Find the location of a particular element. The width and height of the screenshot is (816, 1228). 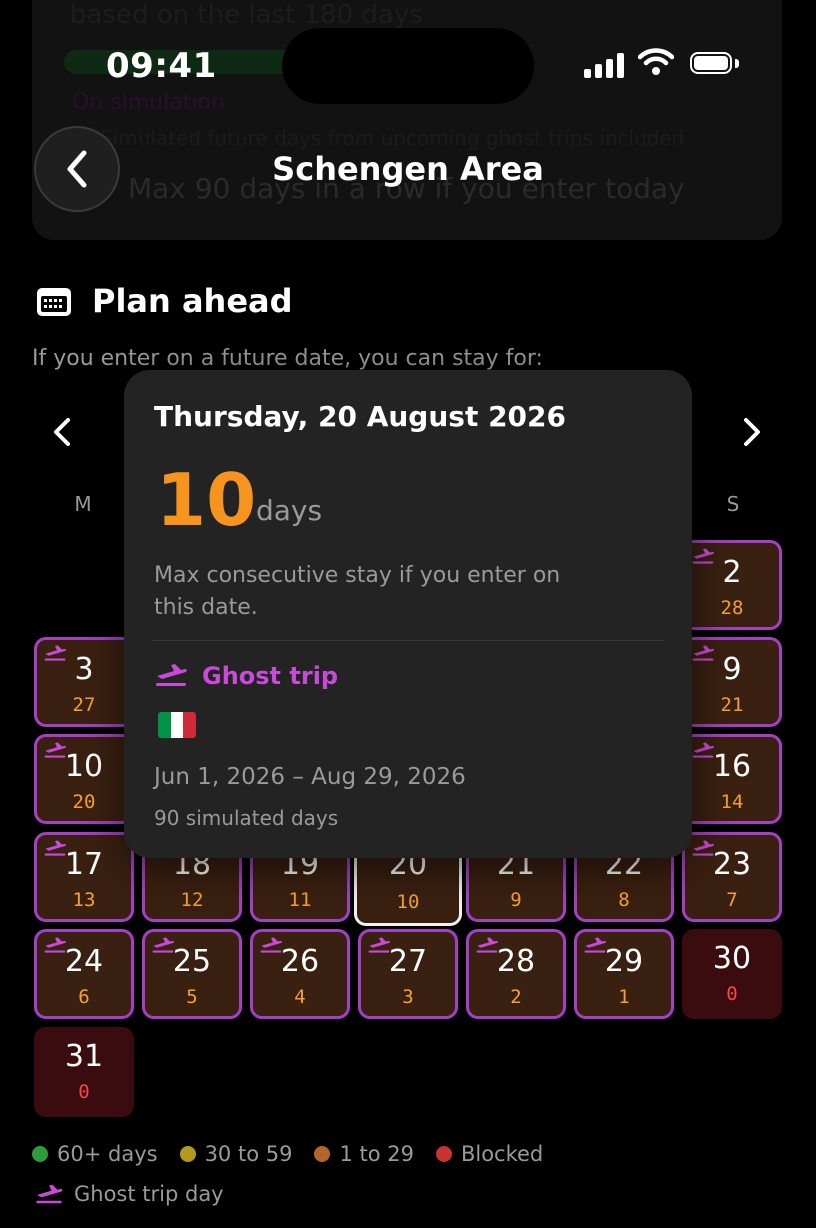

days-available: 11 is located at coordinates (300, 900).